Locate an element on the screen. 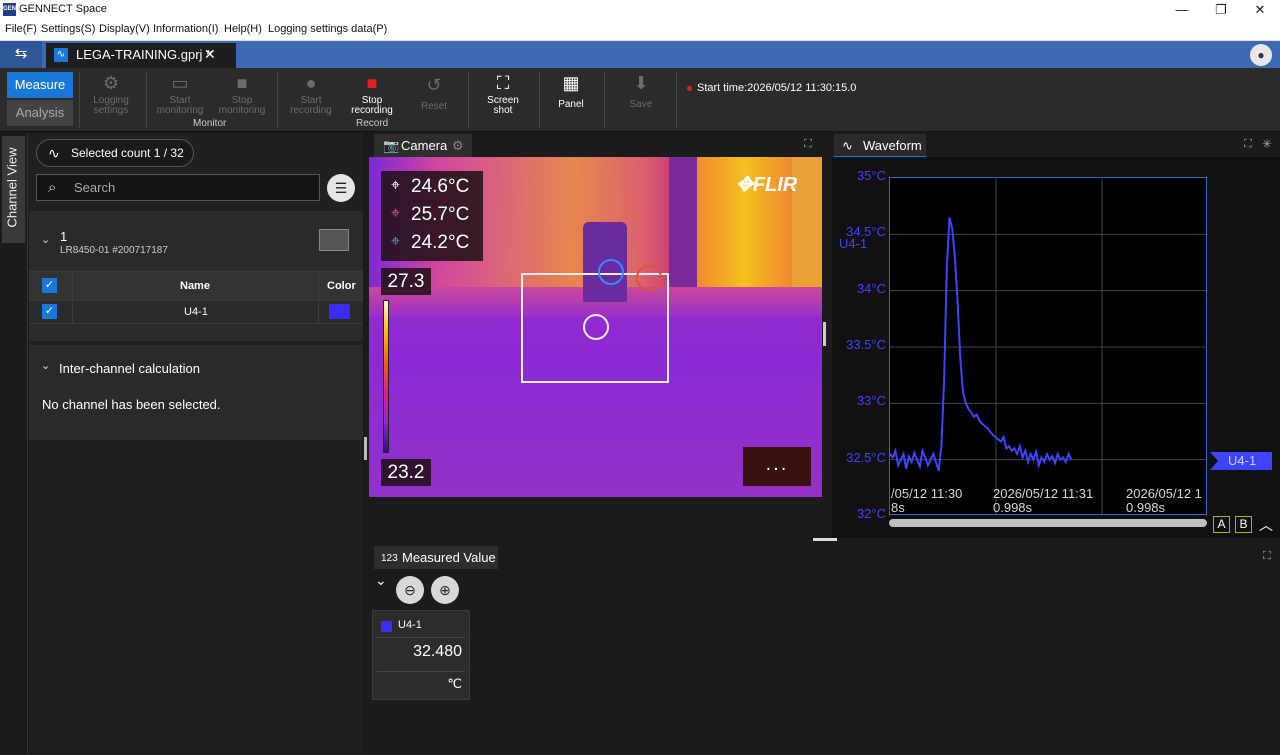 This screenshot has width=1280, height=755. value-card: U4-1 32.480 ℃ is located at coordinates (421, 655).